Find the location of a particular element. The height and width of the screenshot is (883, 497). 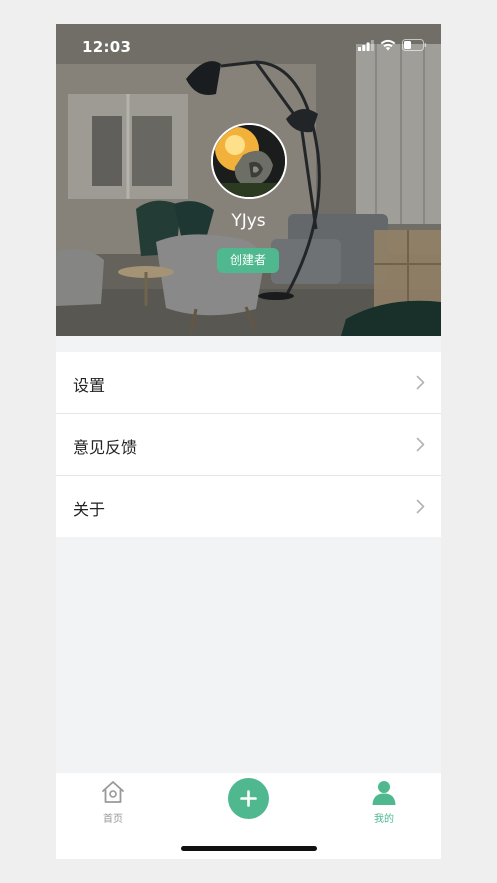

username: YJys is located at coordinates (248, 221).